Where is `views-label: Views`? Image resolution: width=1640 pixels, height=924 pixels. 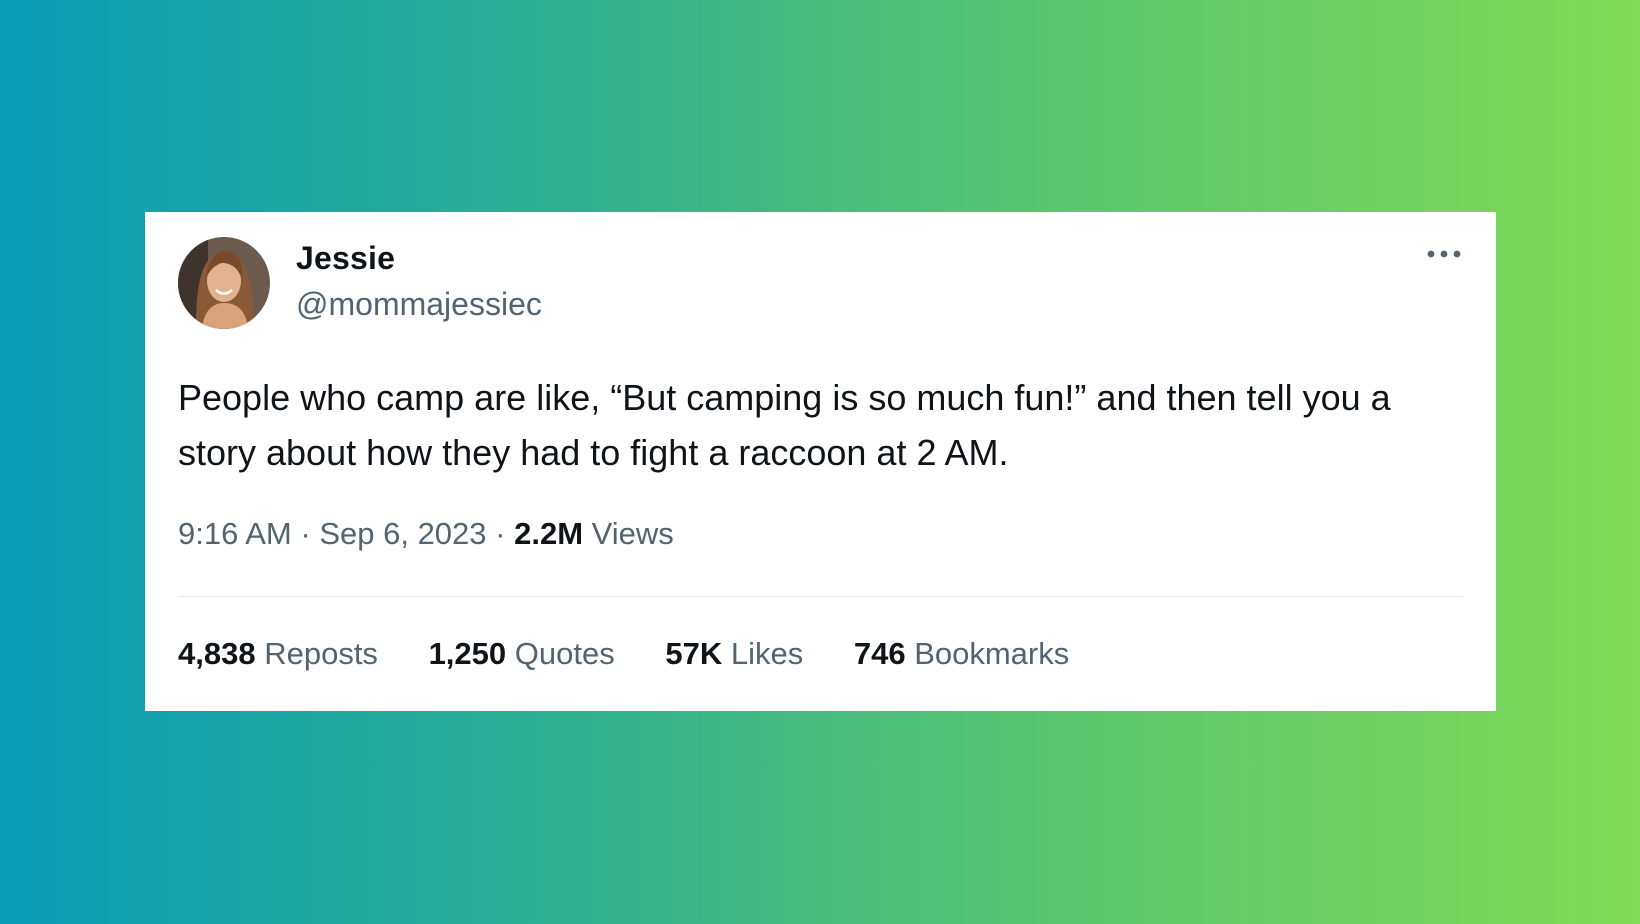
views-label: Views is located at coordinates (632, 533).